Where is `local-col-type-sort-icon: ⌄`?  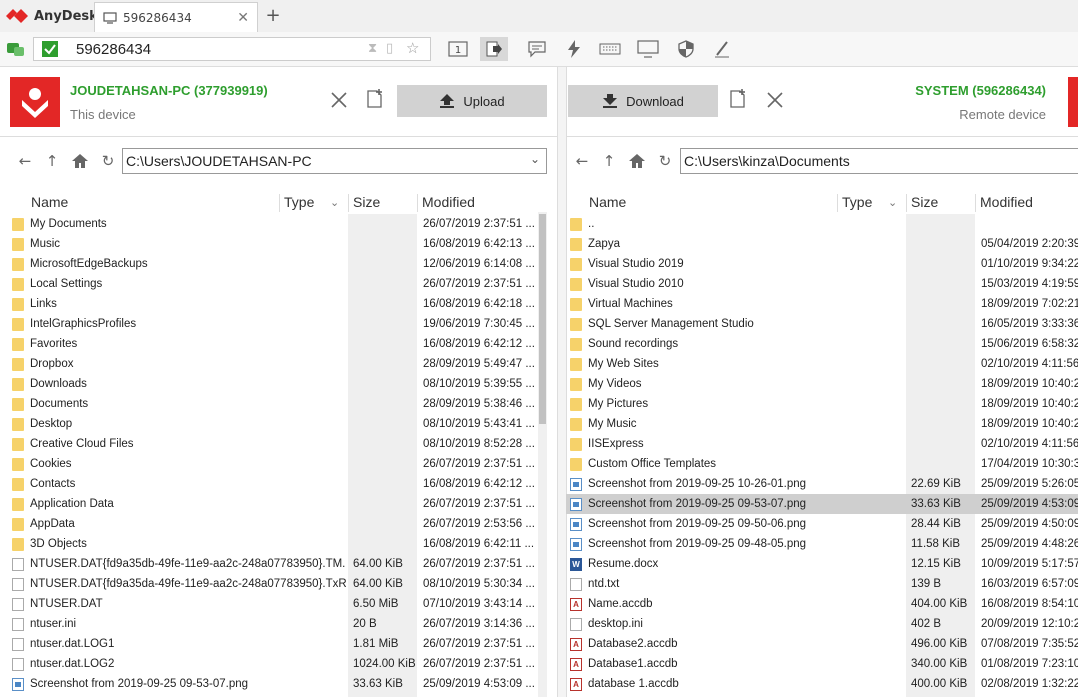 local-col-type-sort-icon: ⌄ is located at coordinates (334, 202).